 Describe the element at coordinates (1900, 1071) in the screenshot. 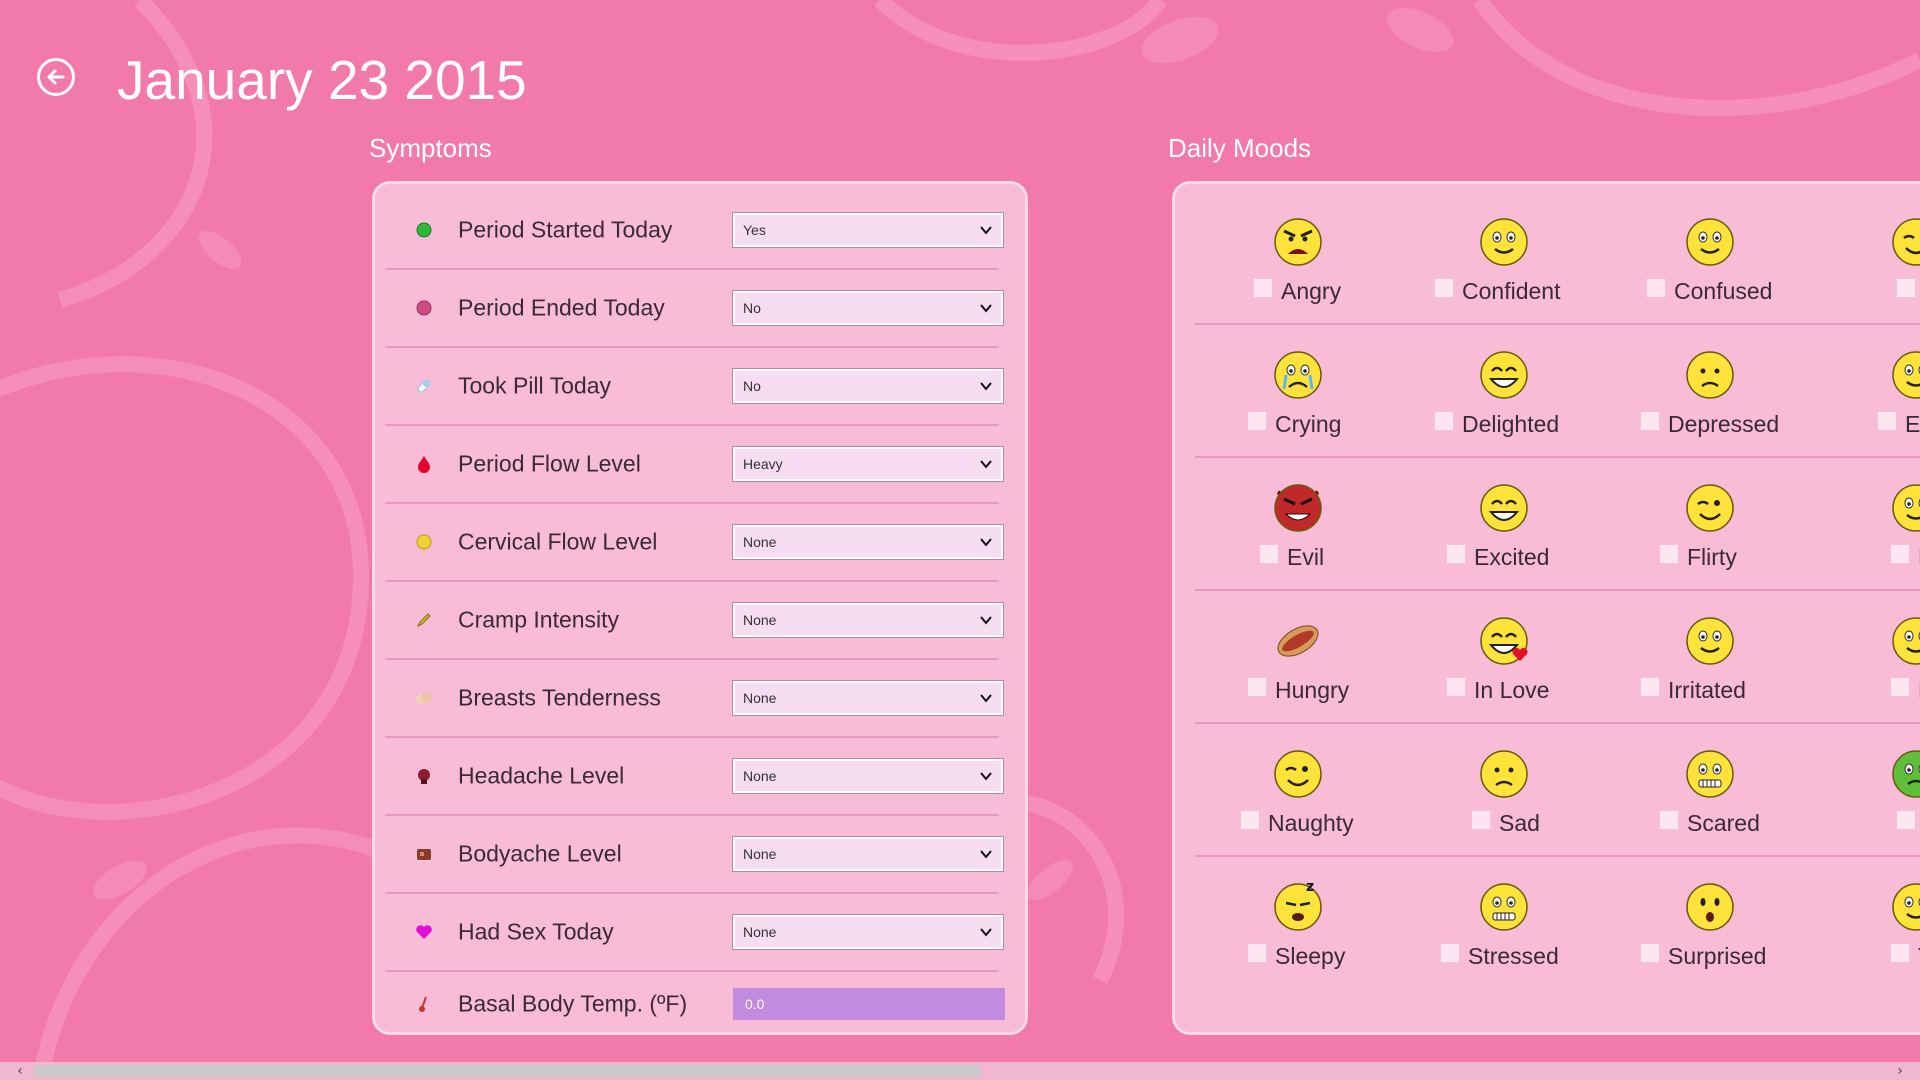

I see `scroll-right-icon: ›` at that location.